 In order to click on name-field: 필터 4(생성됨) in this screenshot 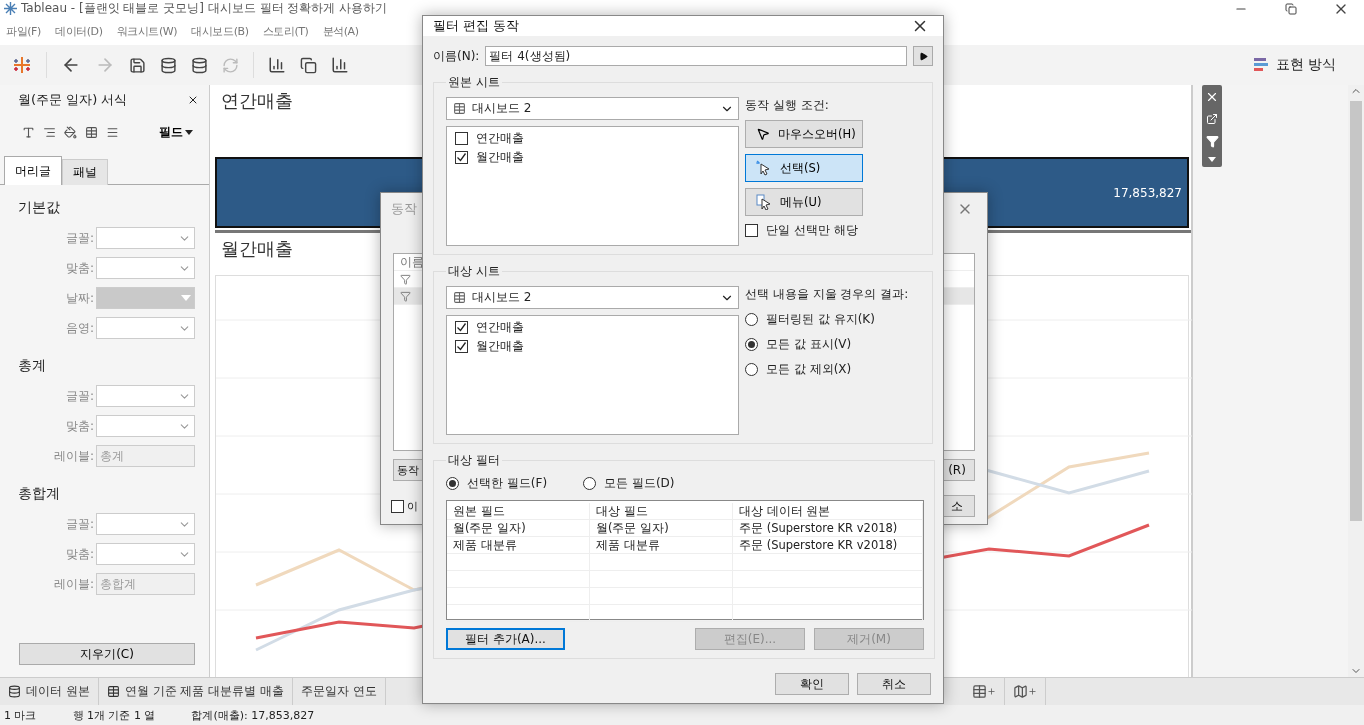, I will do `click(696, 56)`.